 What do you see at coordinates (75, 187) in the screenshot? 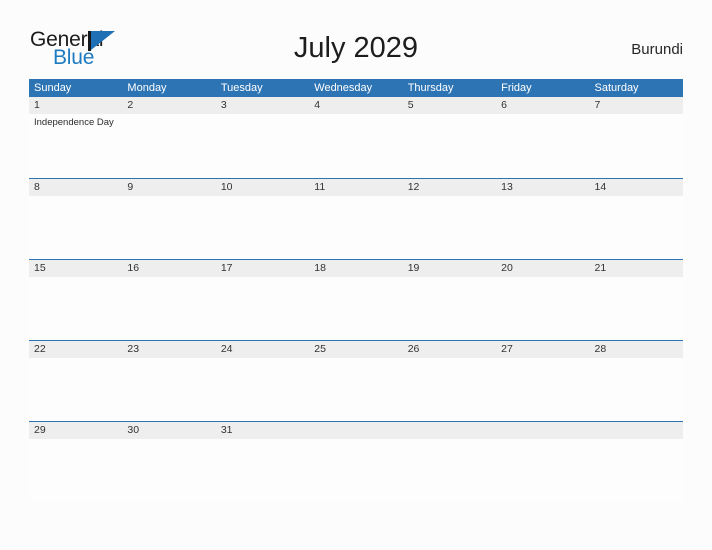
I see `day-number-8: 8` at bounding box center [75, 187].